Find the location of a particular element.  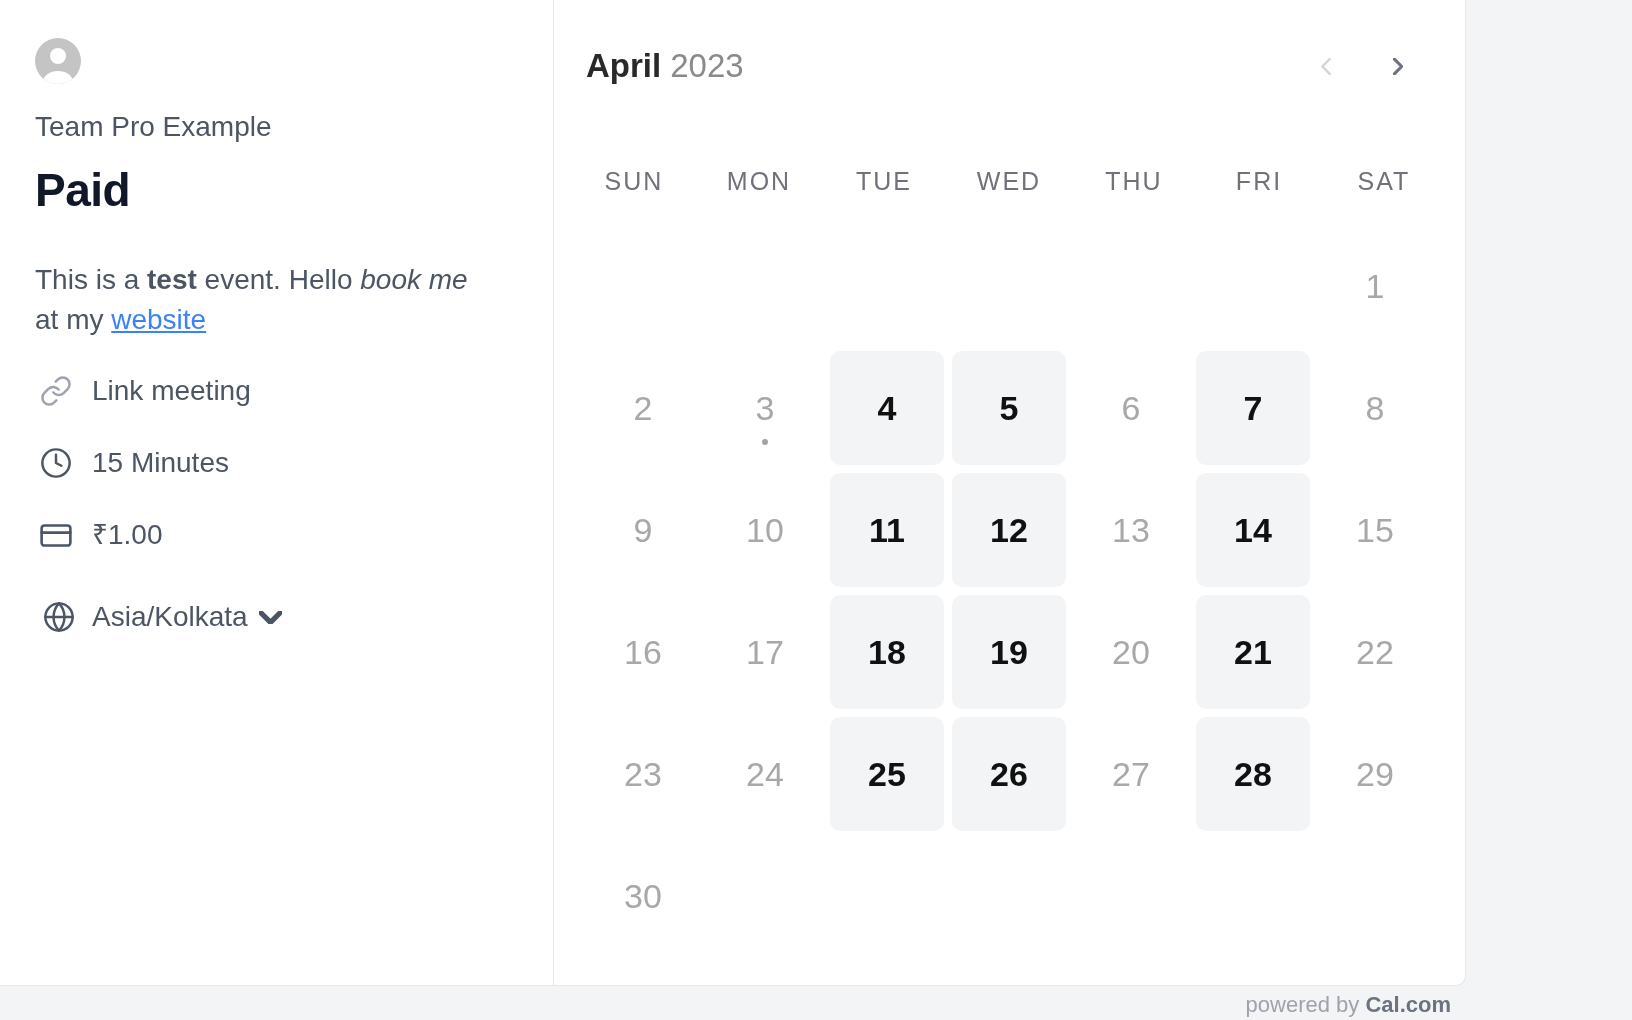

avatar-icon is located at coordinates (58, 61).